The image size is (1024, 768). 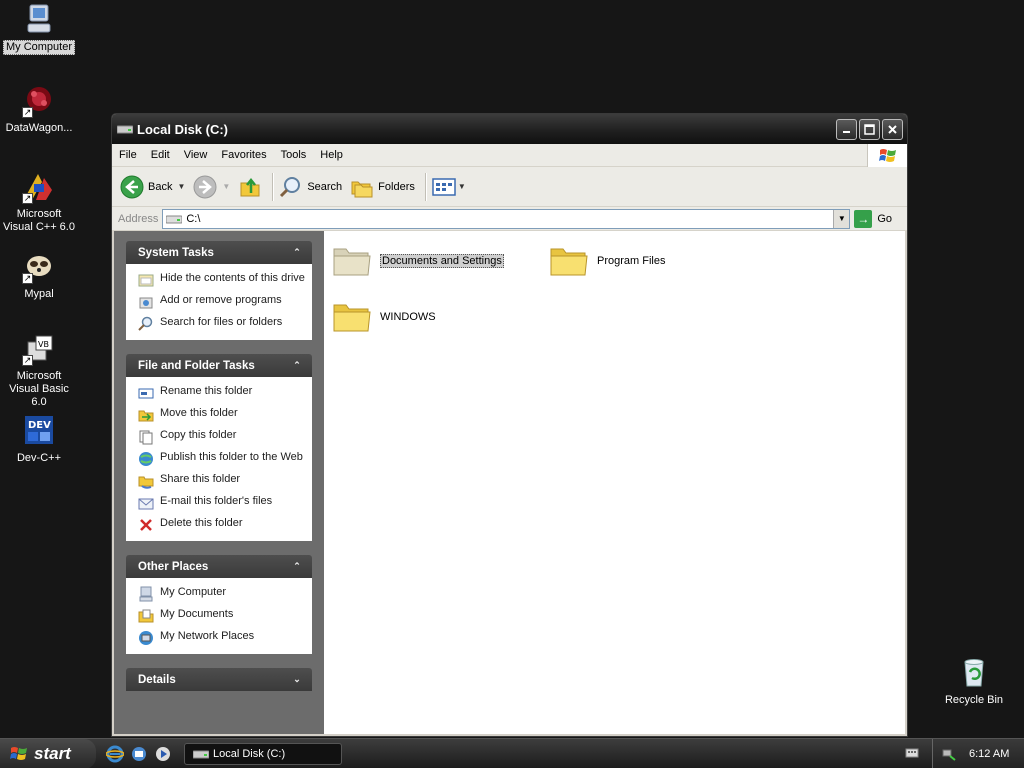 What do you see at coordinates (39, 202) in the screenshot?
I see `desktop-icon-visual-cpp: ↗ Microsoft Visual C++ 6.0` at bounding box center [39, 202].